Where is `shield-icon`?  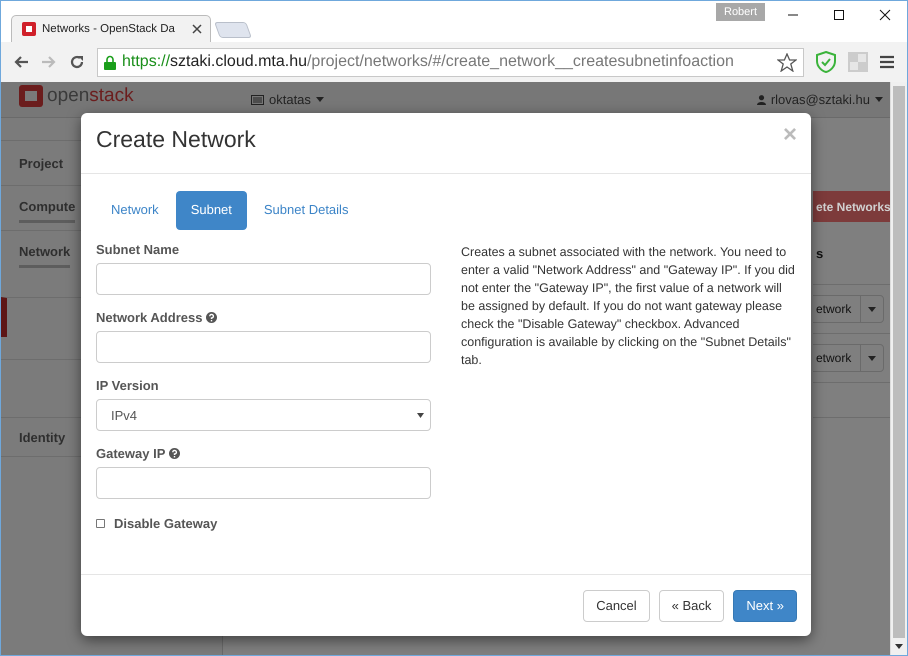 shield-icon is located at coordinates (826, 62).